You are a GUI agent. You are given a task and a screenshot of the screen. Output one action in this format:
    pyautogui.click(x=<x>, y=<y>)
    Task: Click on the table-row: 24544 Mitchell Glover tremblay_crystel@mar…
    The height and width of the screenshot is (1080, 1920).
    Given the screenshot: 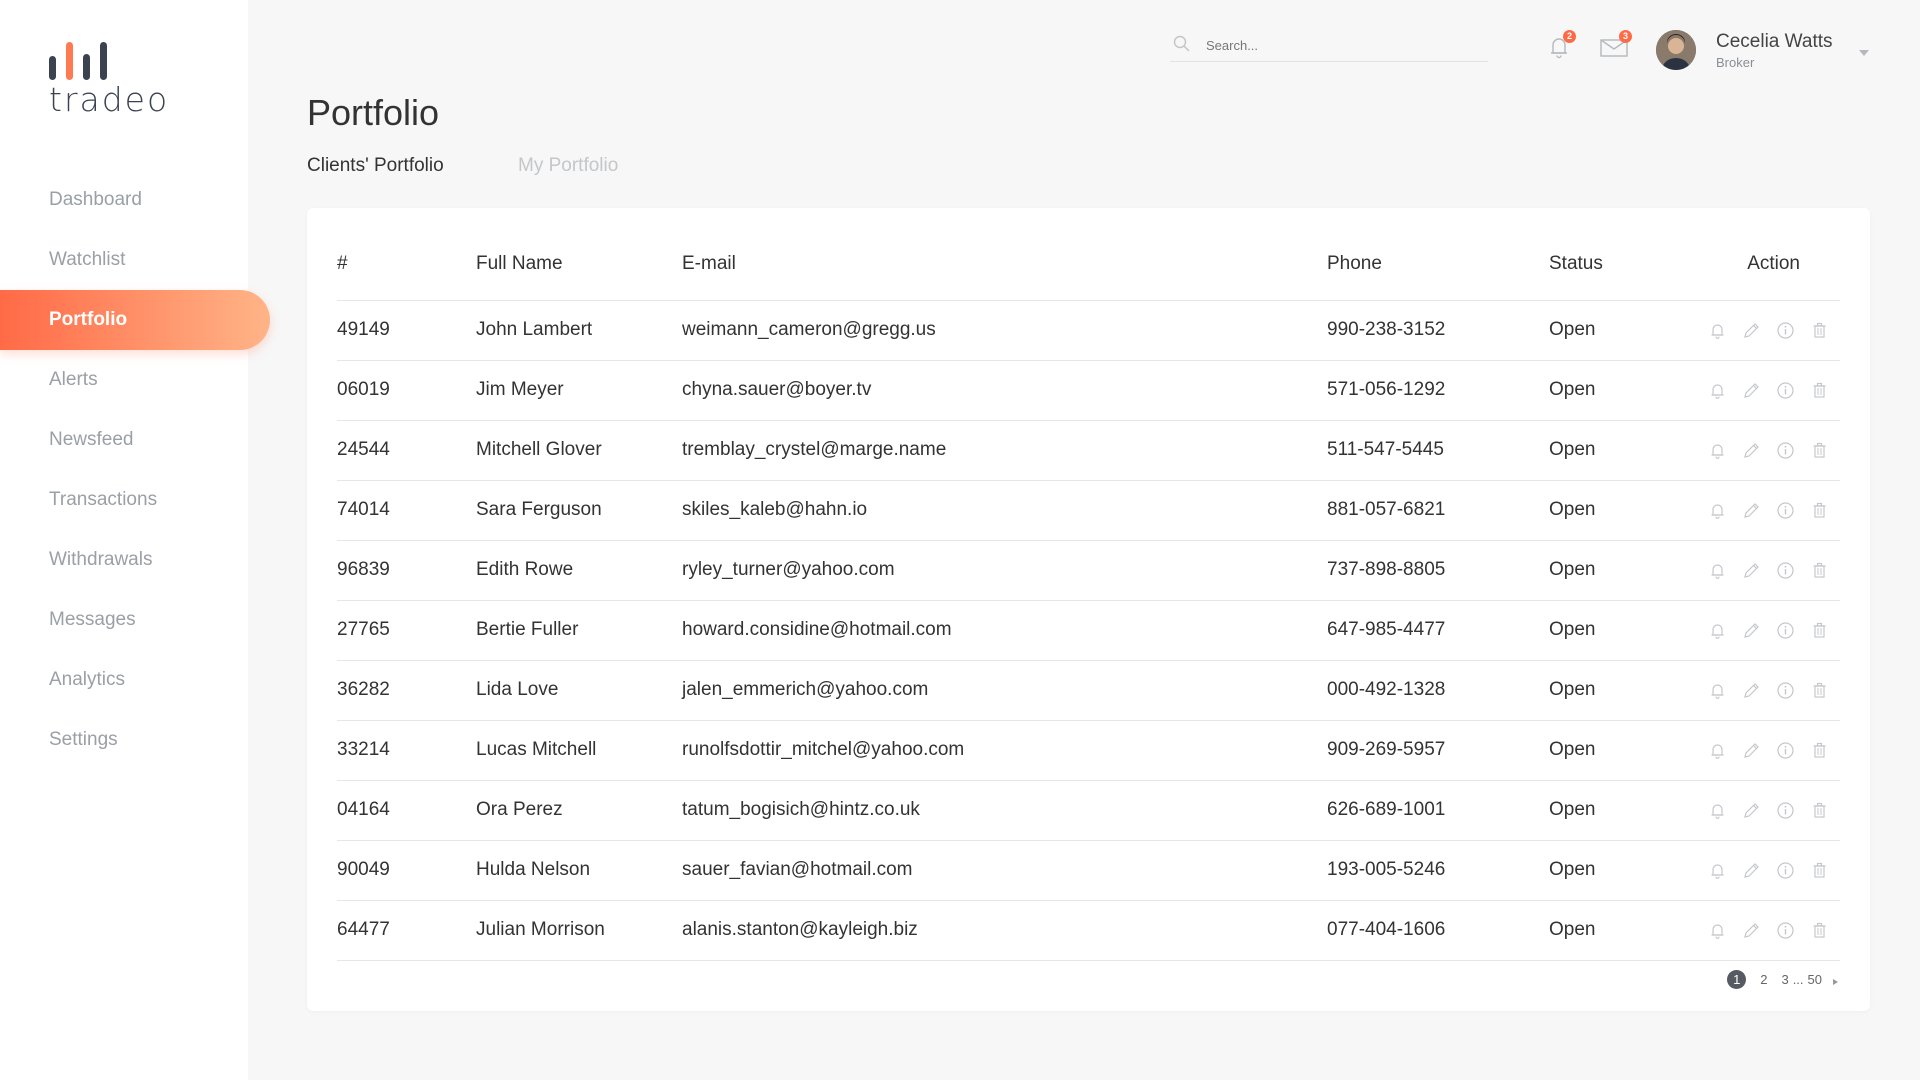 What is the action you would take?
    pyautogui.click(x=1088, y=450)
    